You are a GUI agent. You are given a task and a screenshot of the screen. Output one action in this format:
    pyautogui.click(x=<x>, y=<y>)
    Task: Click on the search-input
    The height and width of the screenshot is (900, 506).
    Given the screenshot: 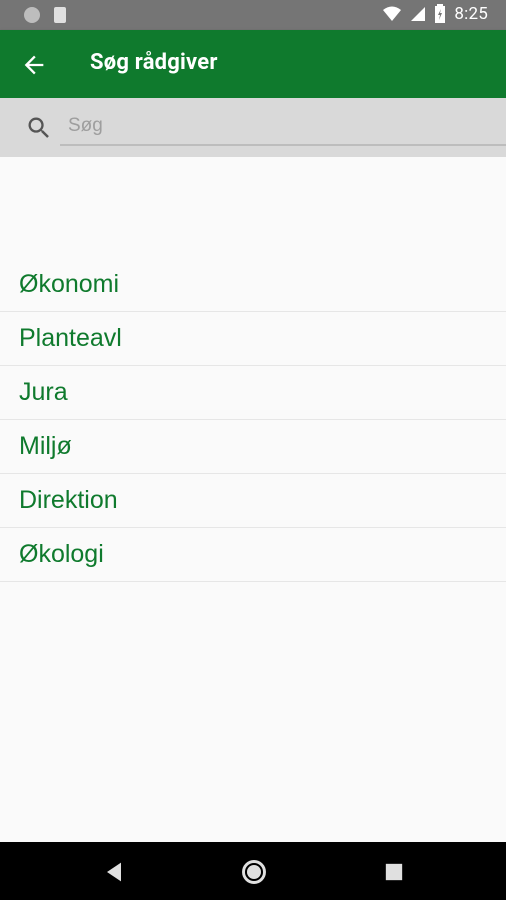 What is the action you would take?
    pyautogui.click(x=283, y=127)
    